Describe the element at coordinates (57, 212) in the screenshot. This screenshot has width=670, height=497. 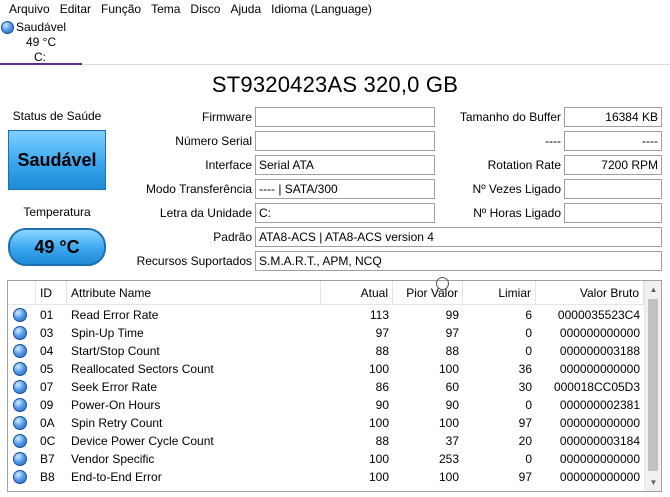
I see `temperature-label: Temperatura` at that location.